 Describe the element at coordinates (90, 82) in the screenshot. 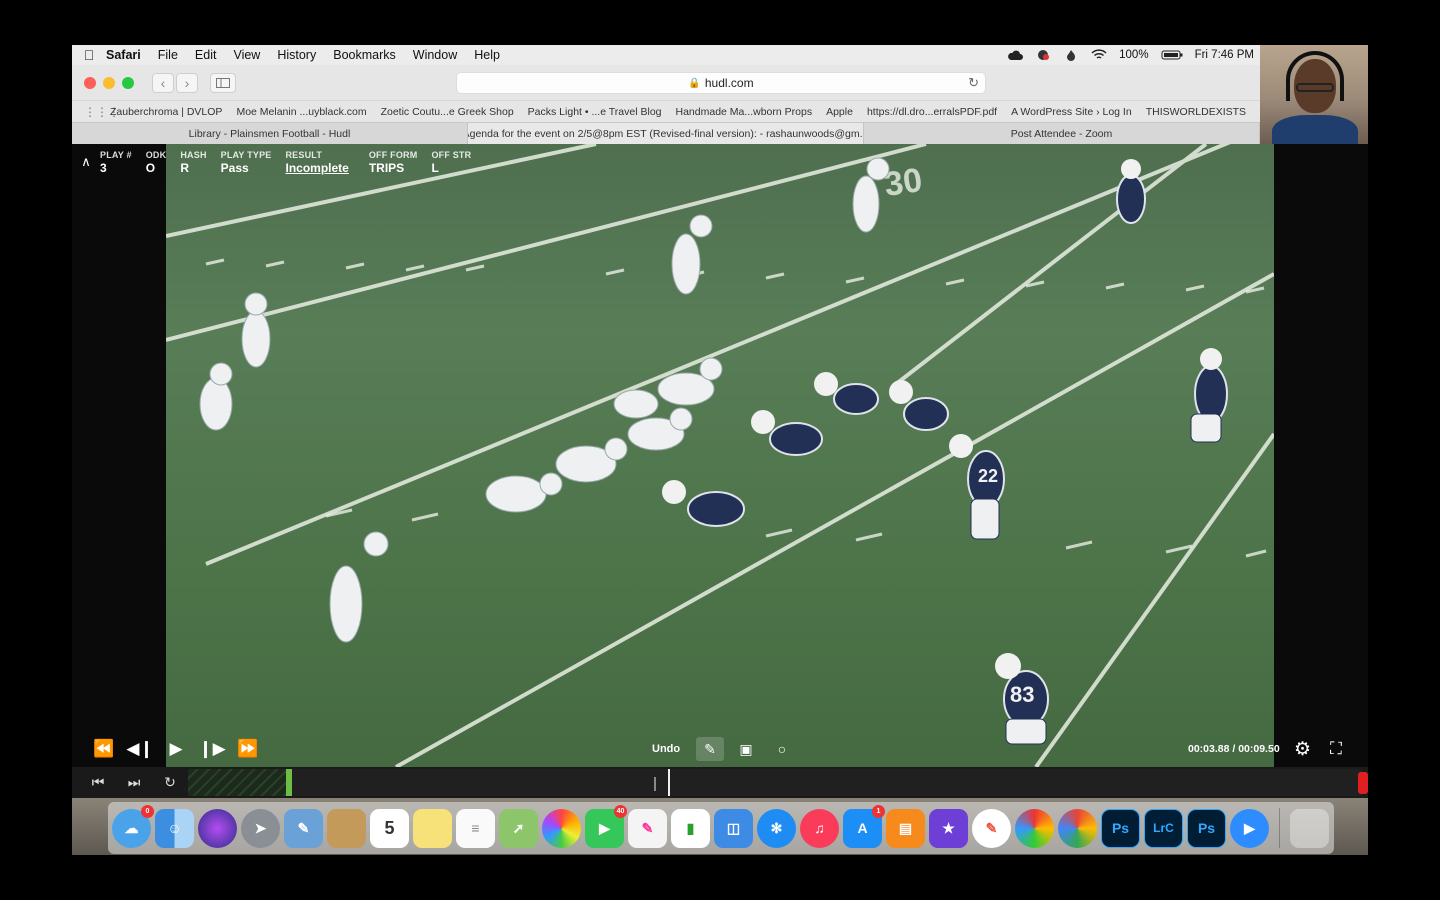

I see `close-window-button` at that location.